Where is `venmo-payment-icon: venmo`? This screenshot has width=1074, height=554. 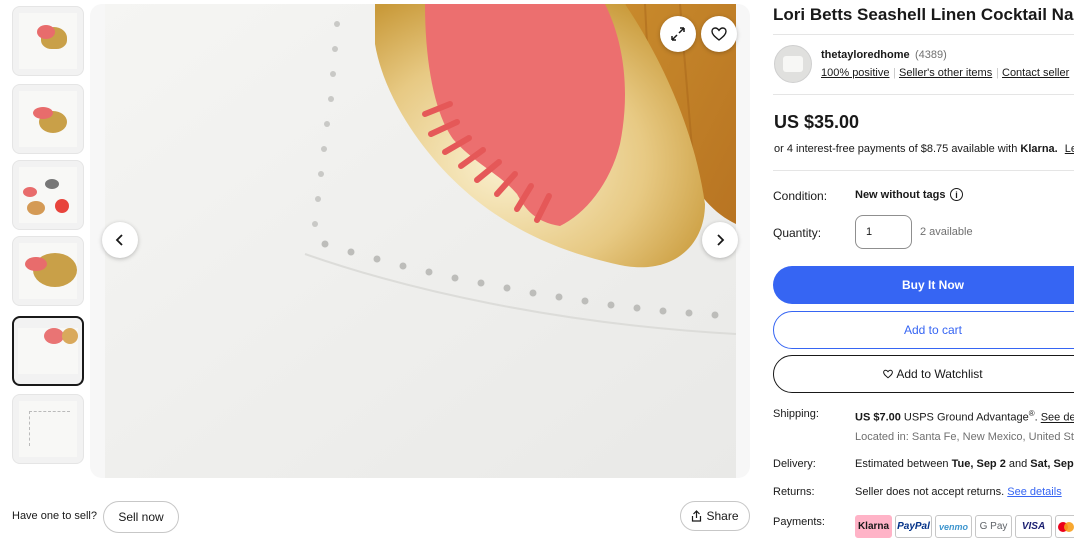
venmo-payment-icon: venmo is located at coordinates (953, 526).